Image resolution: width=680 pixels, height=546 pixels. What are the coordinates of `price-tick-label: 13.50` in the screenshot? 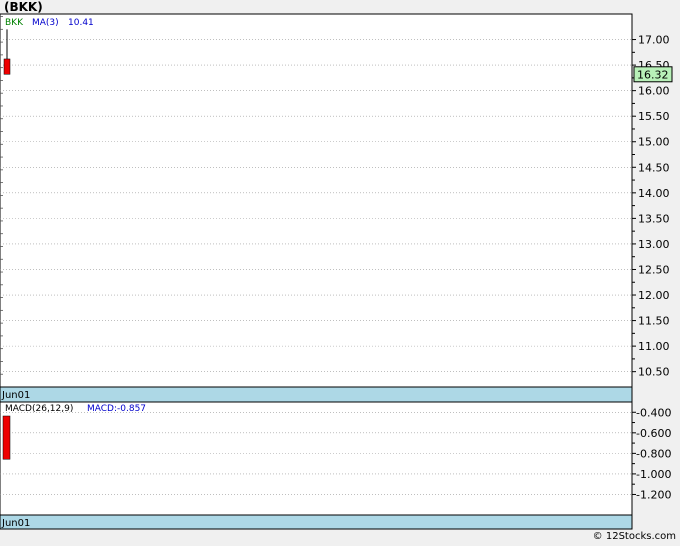 It's located at (654, 218).